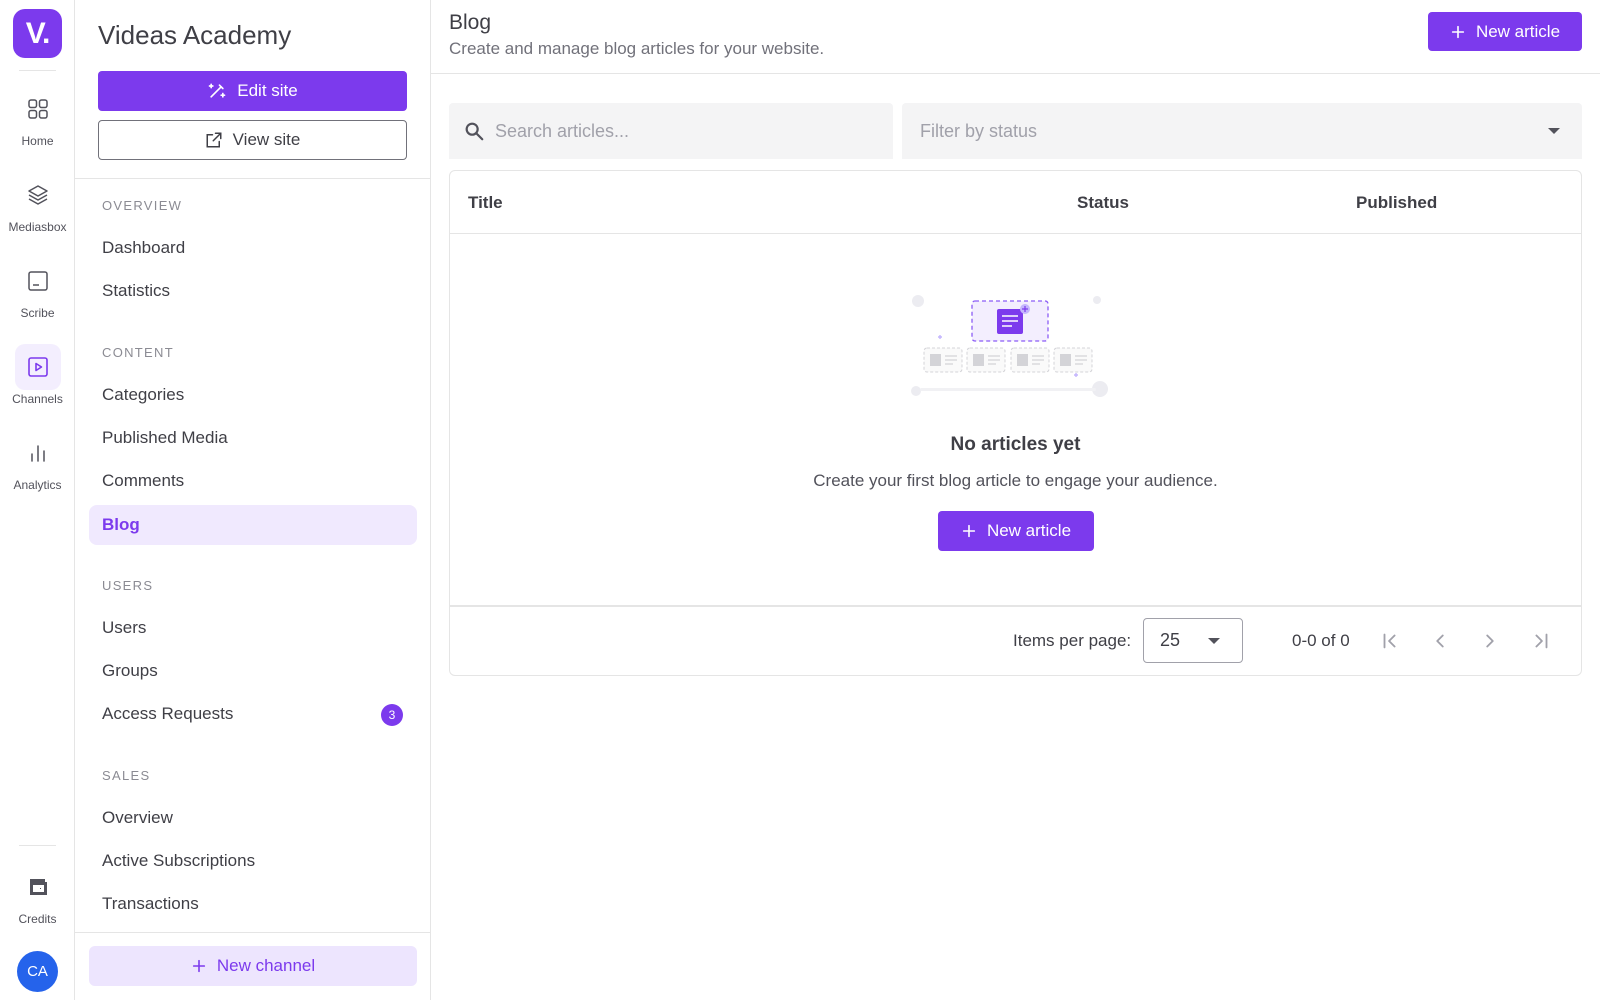 This screenshot has height=1000, width=1600. Describe the element at coordinates (253, 818) in the screenshot. I see `nav-item-sales-overview: Overview` at that location.